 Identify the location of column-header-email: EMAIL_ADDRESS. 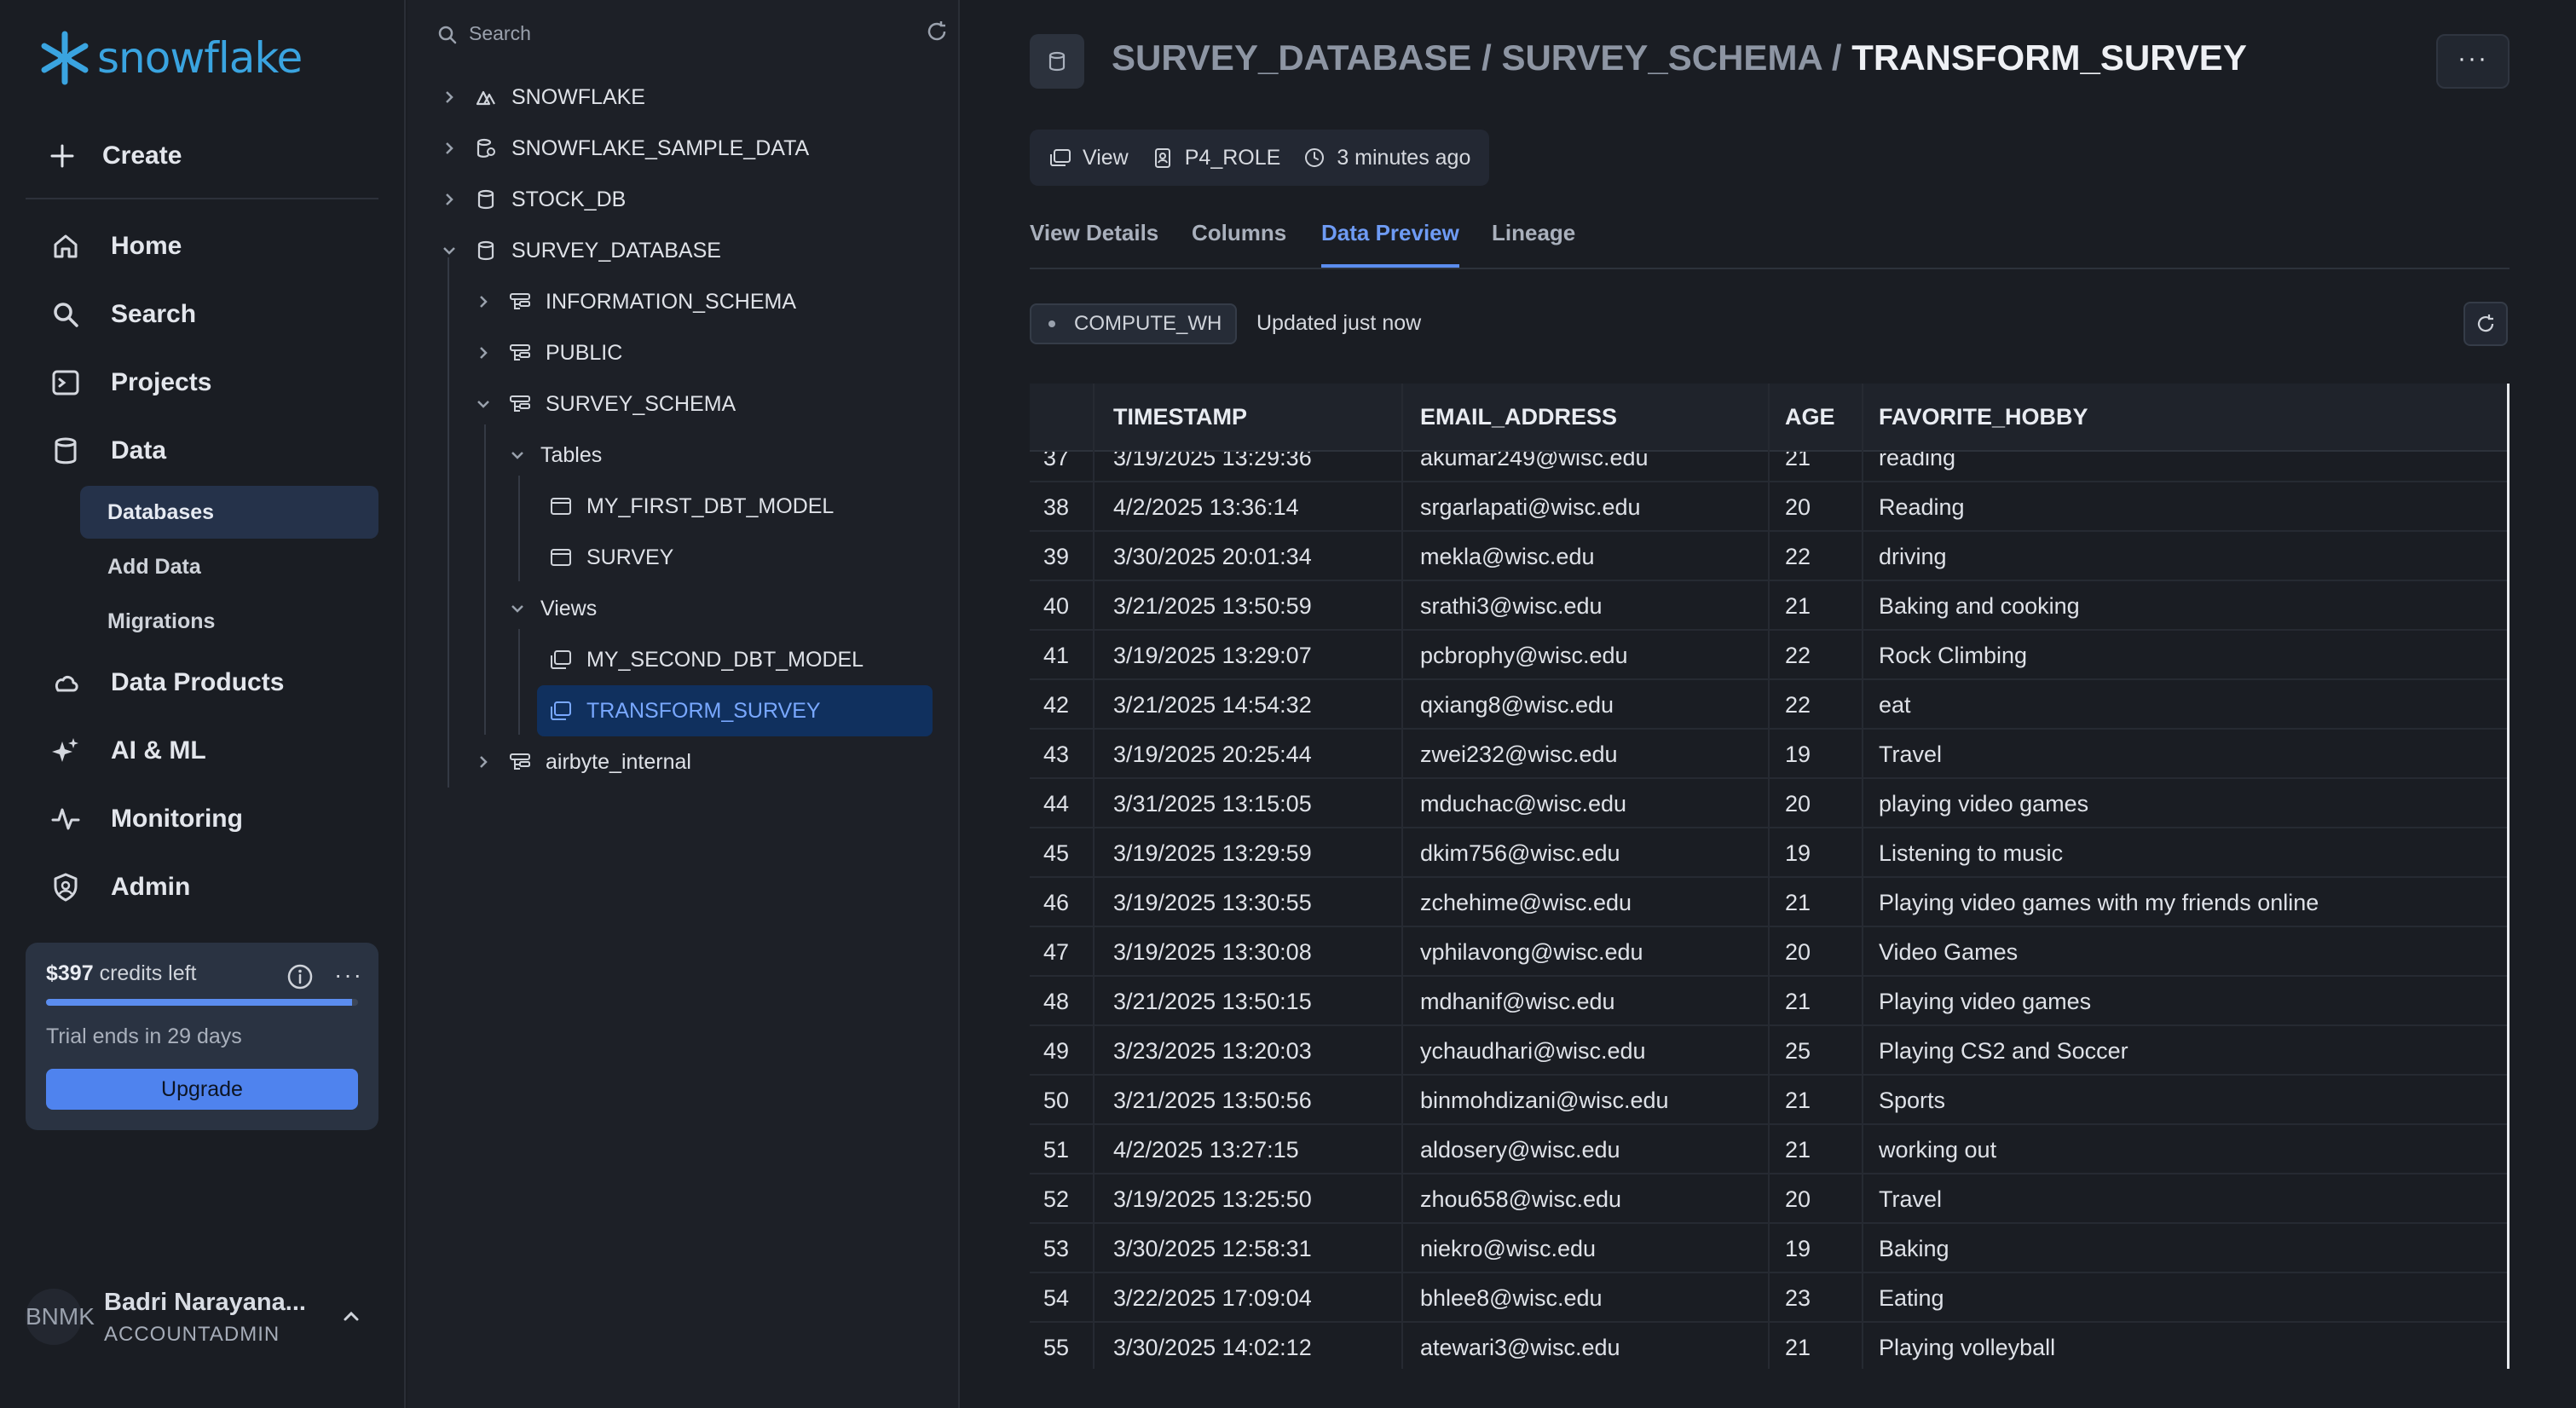
(1518, 417).